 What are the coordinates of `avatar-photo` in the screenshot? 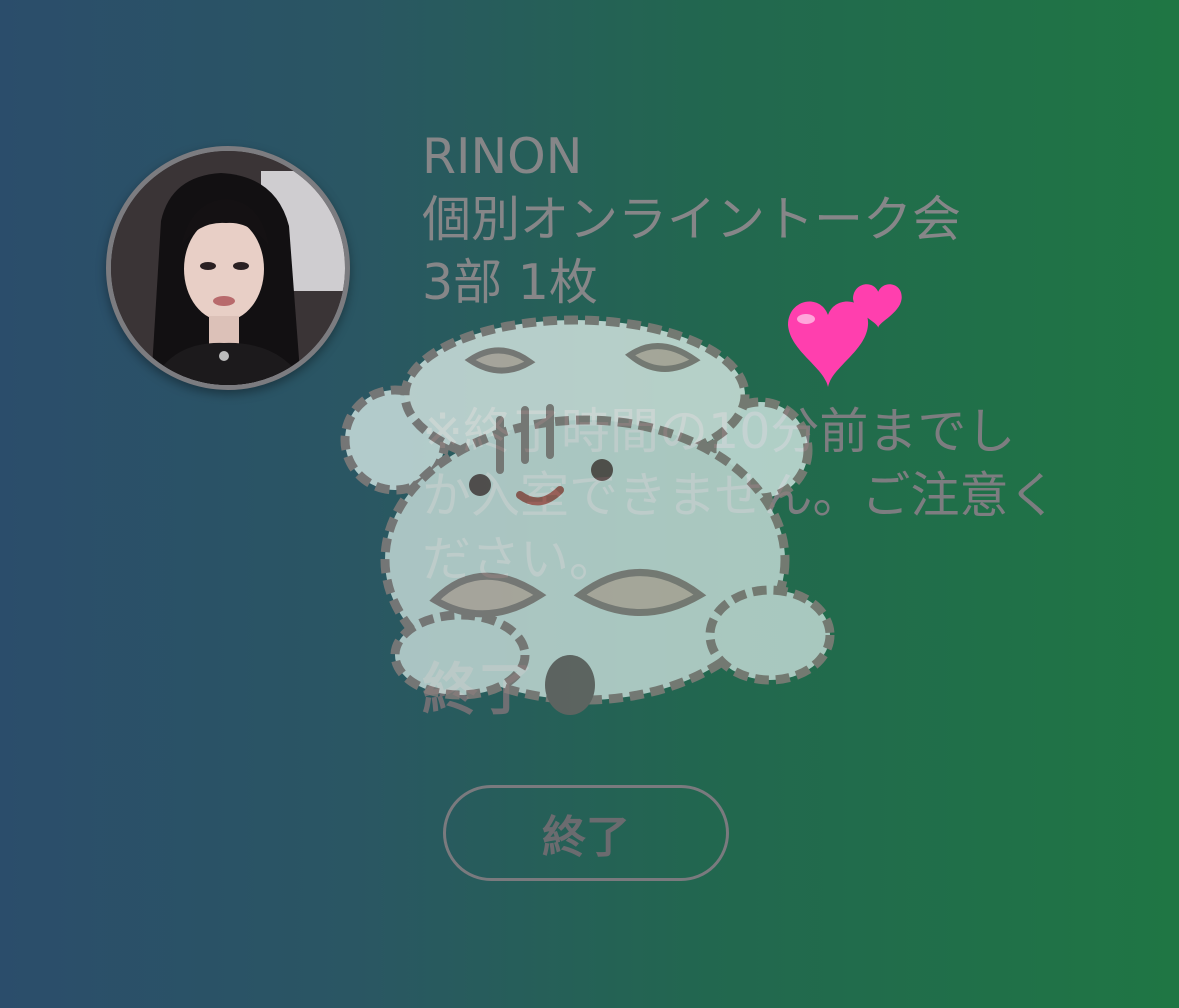 It's located at (228, 268).